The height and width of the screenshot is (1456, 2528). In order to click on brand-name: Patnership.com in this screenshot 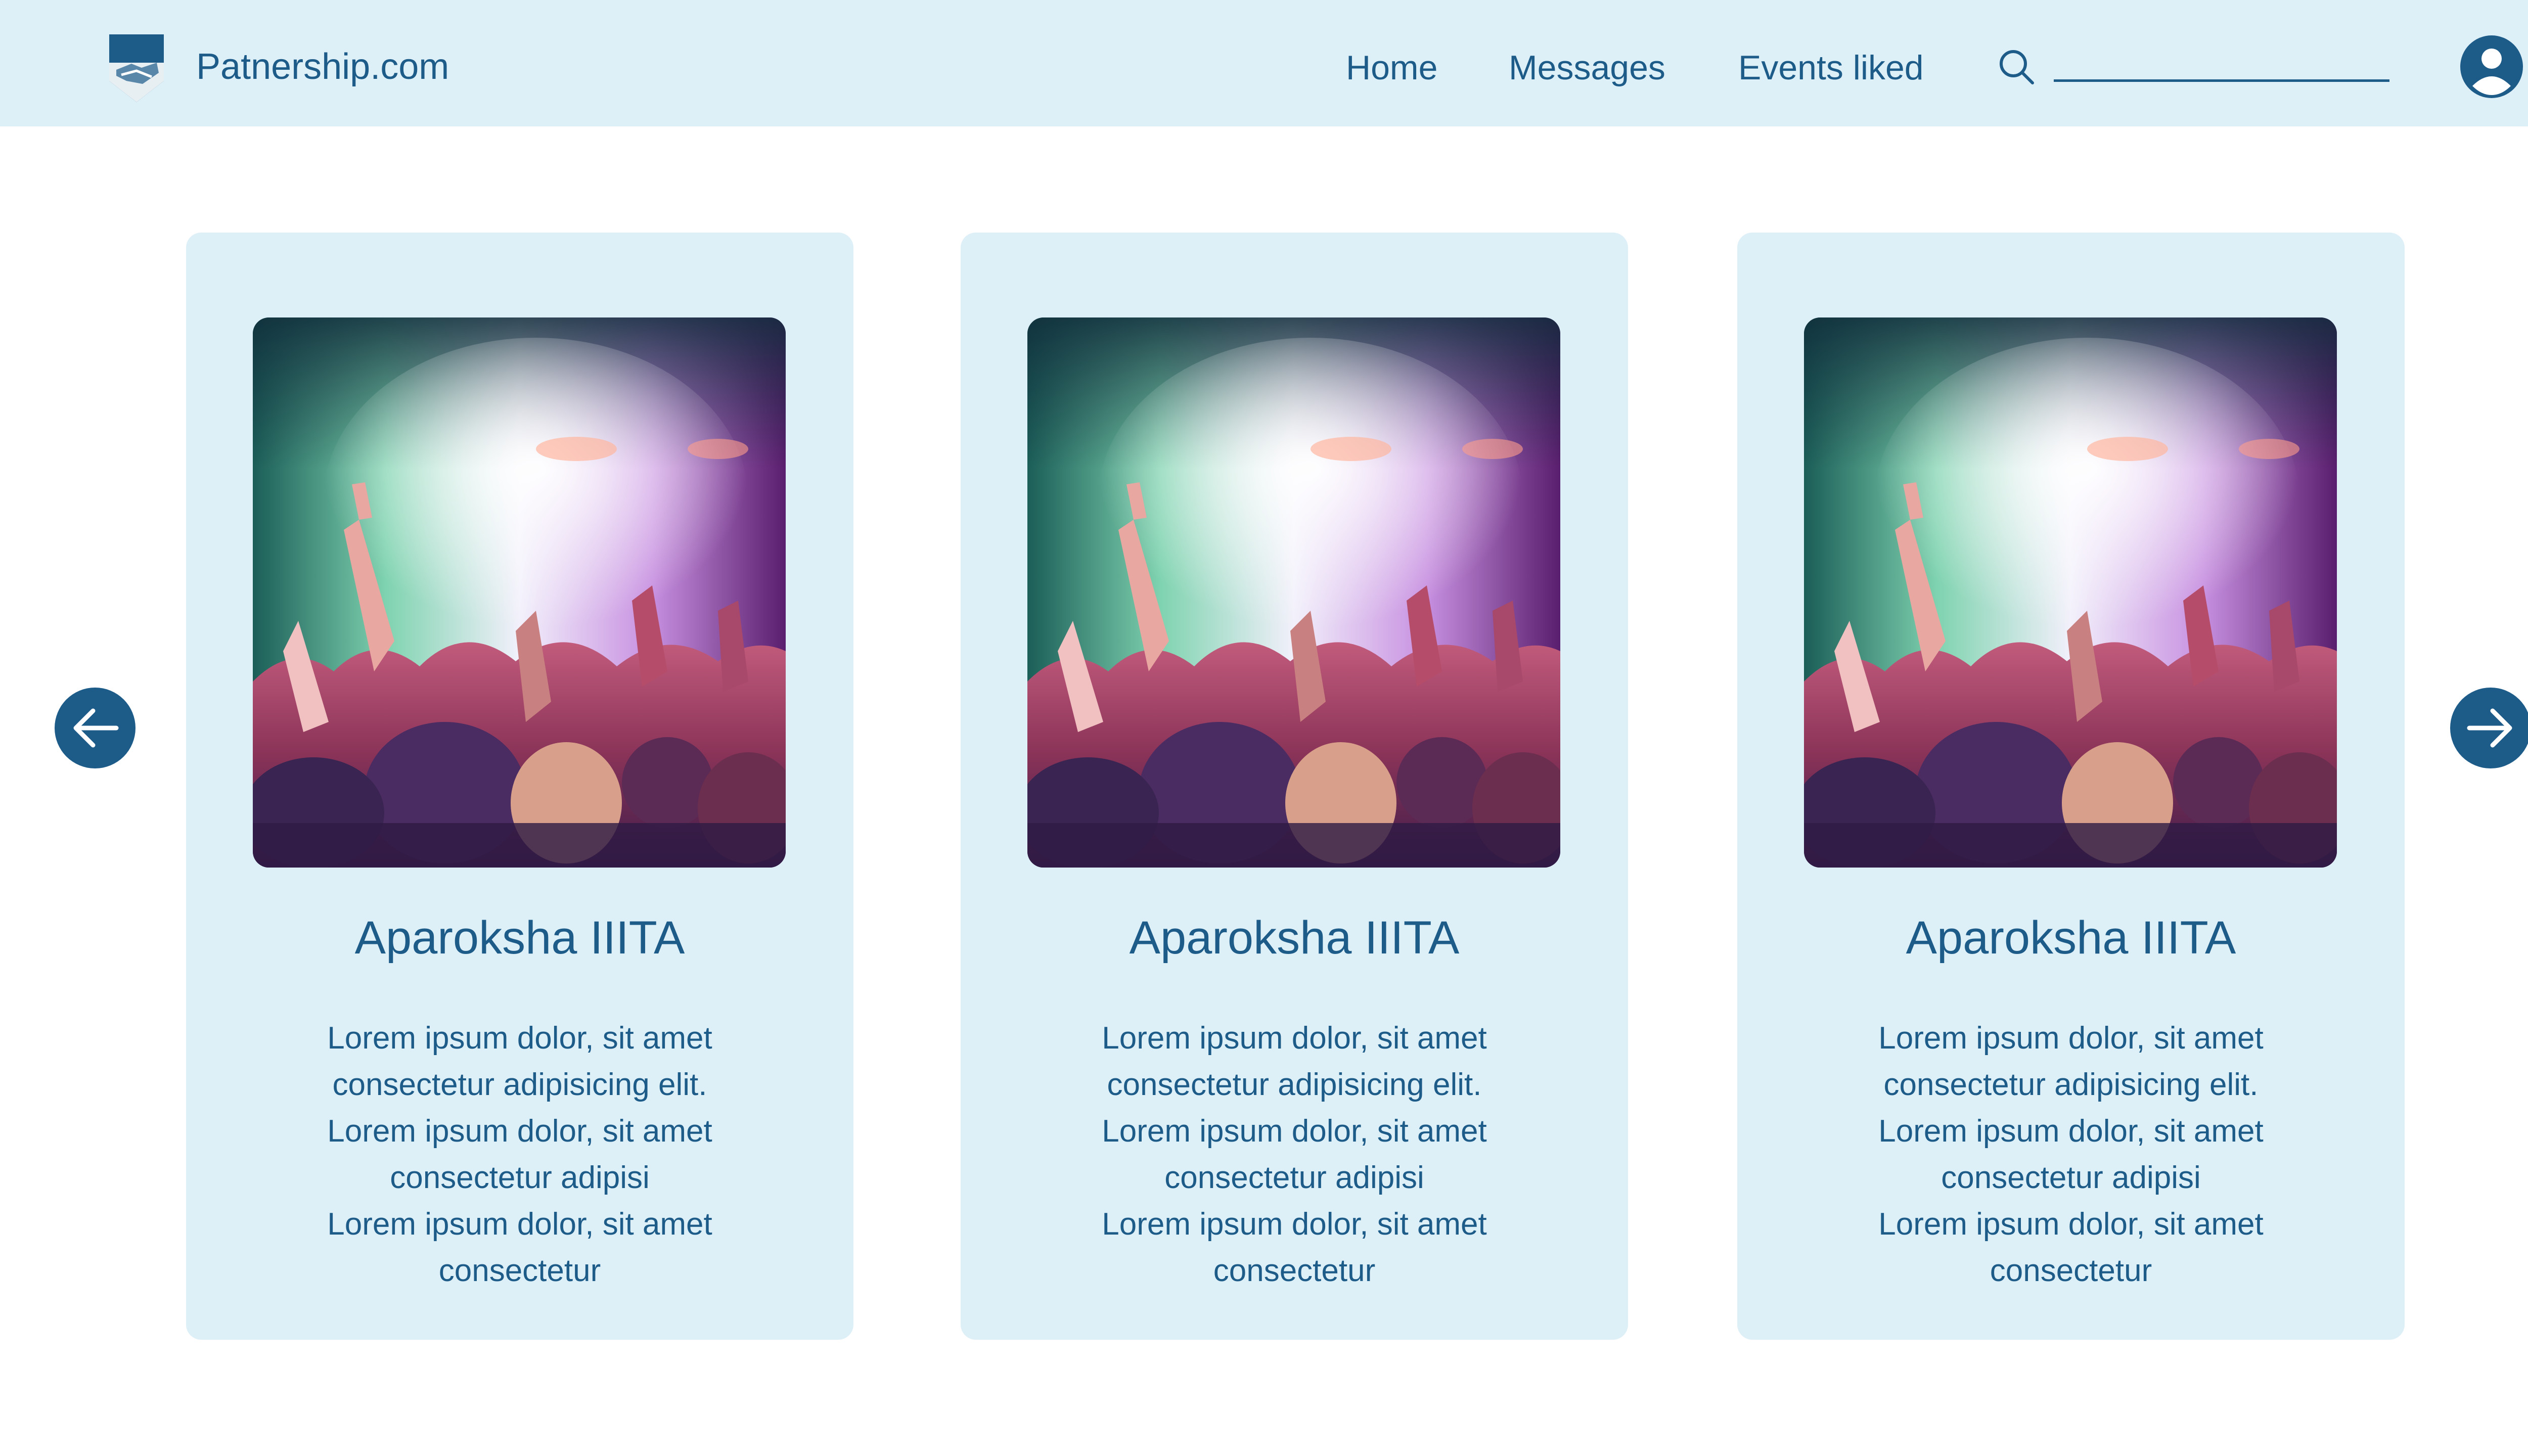, I will do `click(323, 67)`.